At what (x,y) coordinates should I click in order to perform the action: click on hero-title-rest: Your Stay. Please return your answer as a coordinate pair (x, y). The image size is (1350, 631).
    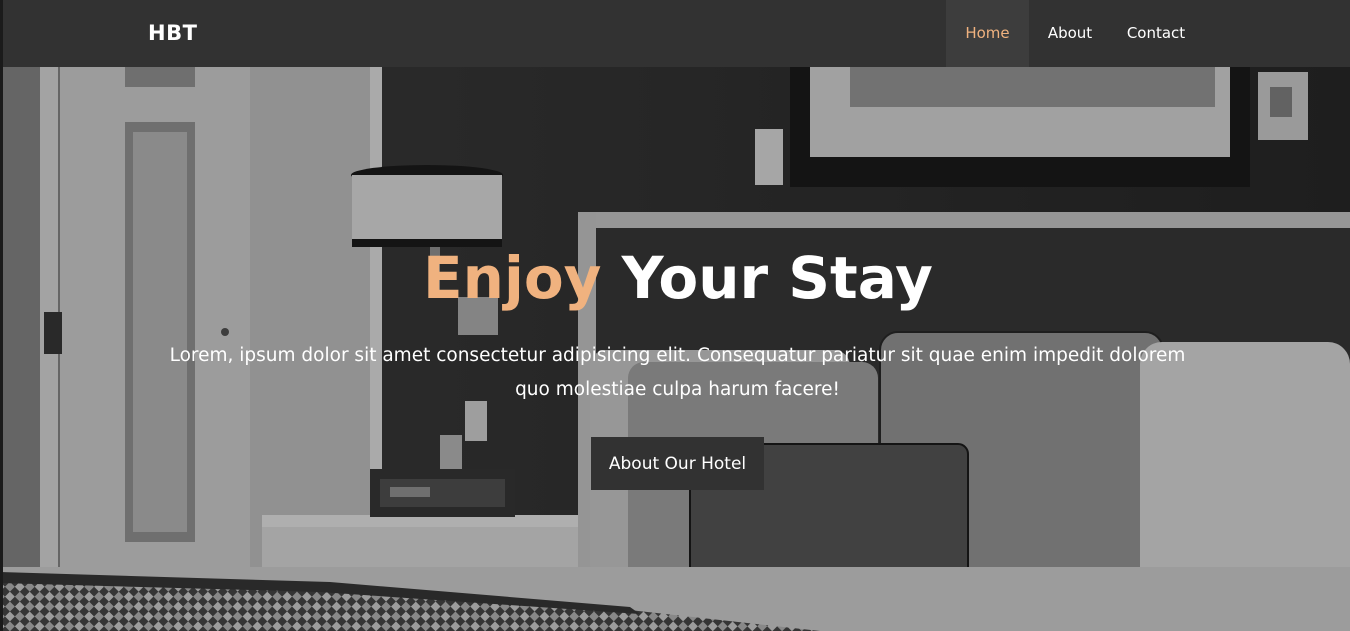
    Looking at the image, I should click on (767, 278).